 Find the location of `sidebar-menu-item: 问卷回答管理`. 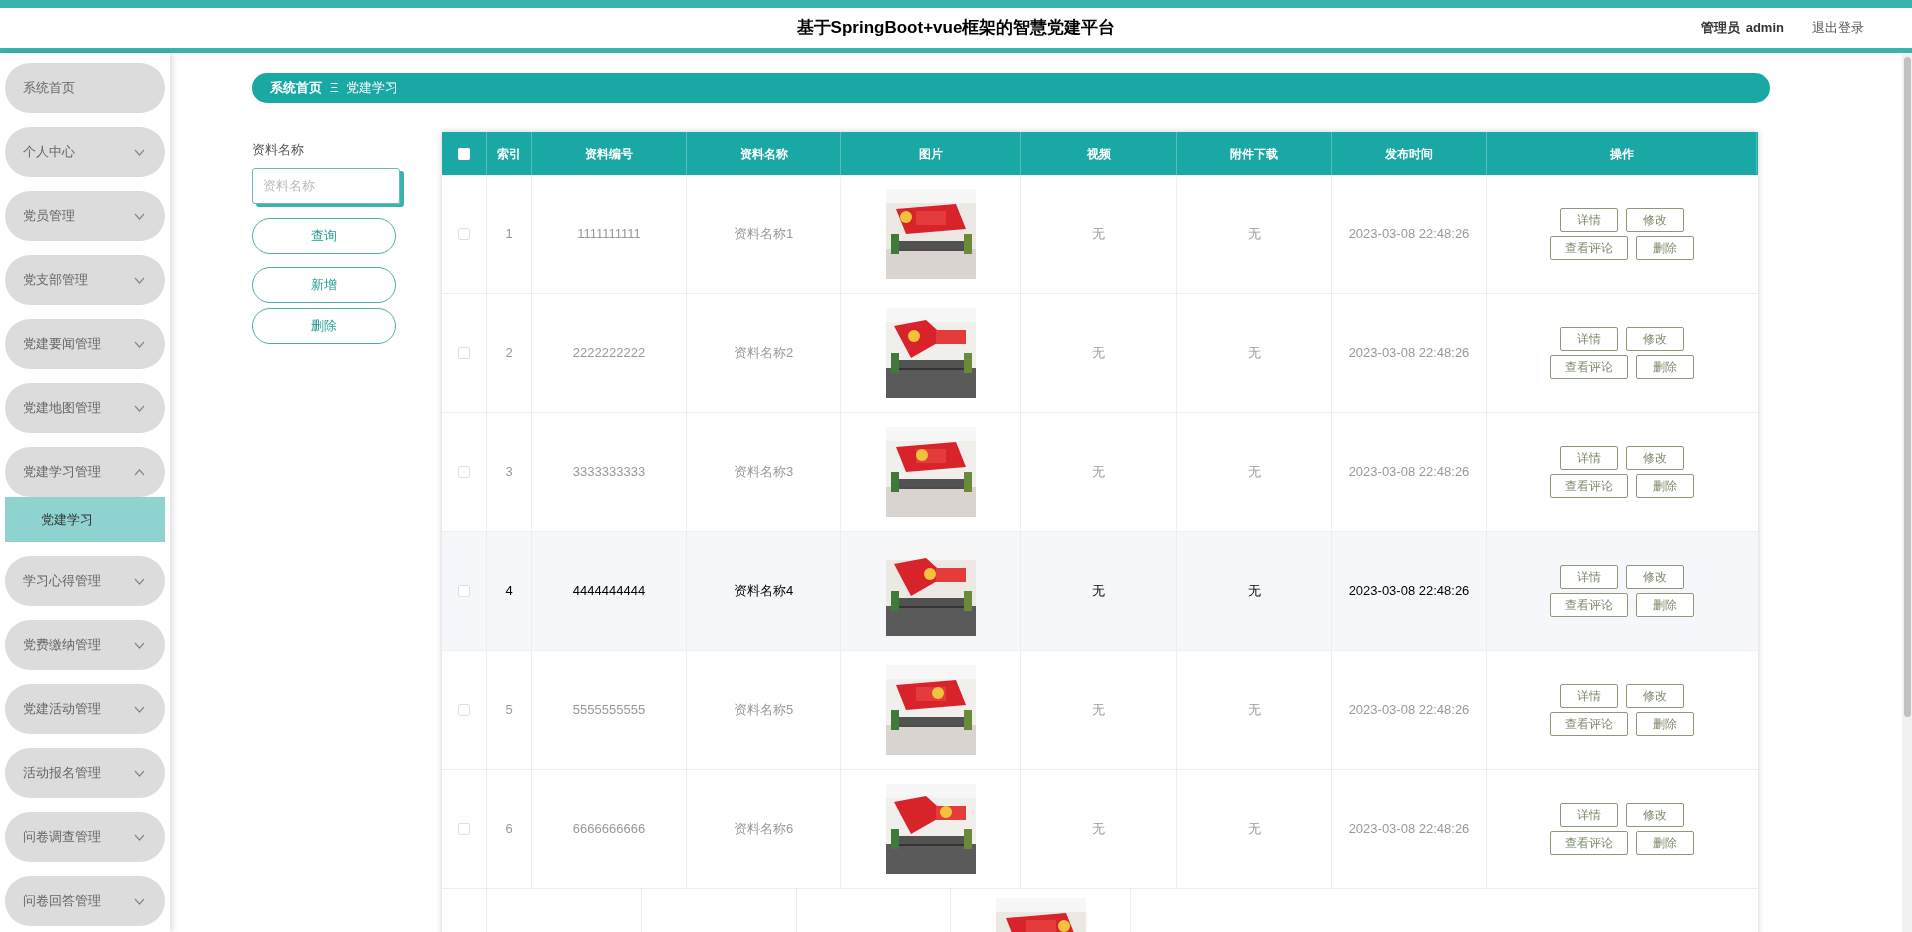

sidebar-menu-item: 问卷回答管理 is located at coordinates (85, 901).